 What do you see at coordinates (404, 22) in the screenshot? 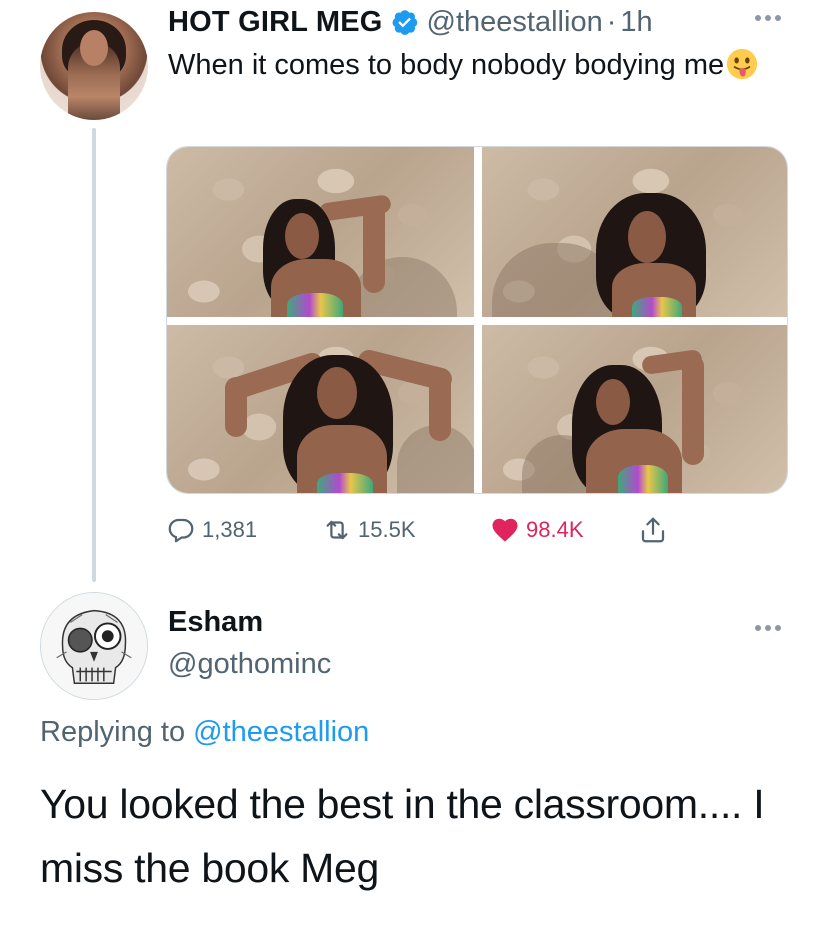
I see `verified-badge-icon` at bounding box center [404, 22].